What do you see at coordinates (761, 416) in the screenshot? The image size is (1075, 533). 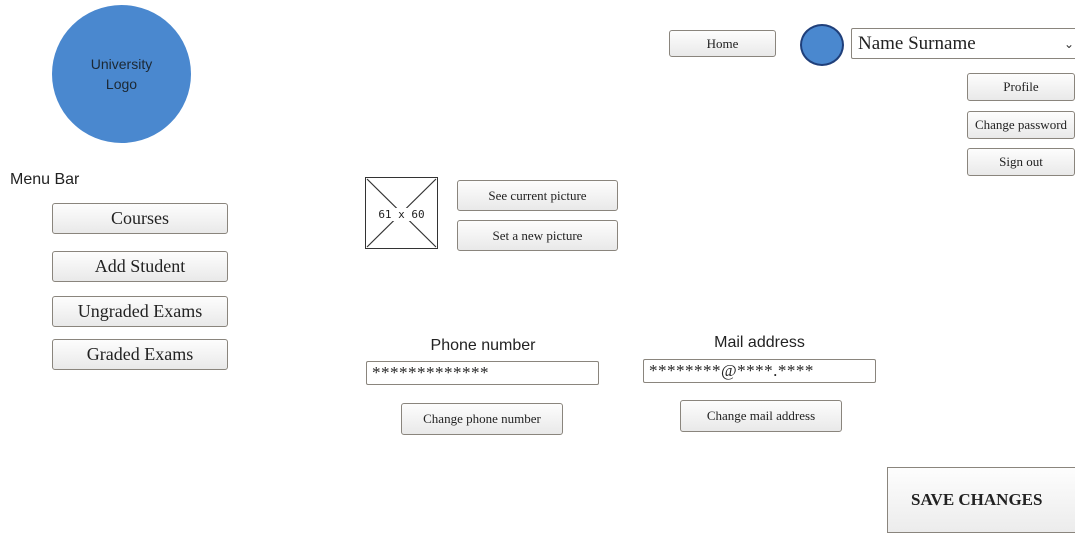 I see `change-mail-address-button: Change mail address` at bounding box center [761, 416].